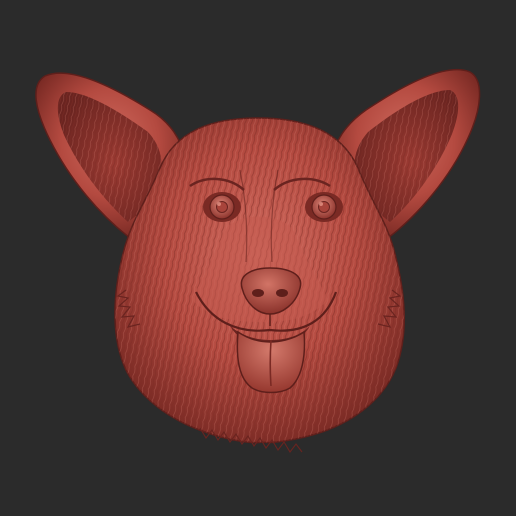 This screenshot has width=516, height=516. I want to click on tongue, so click(271, 362).